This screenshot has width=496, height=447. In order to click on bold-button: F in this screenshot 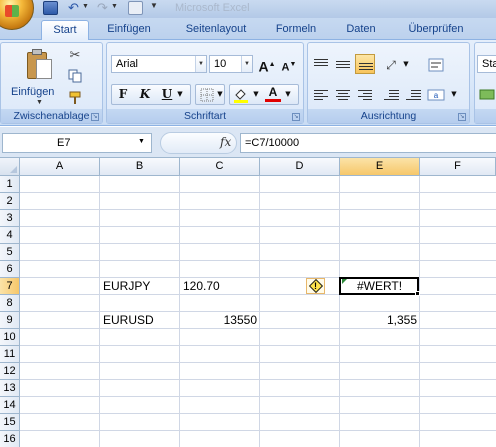, I will do `click(123, 94)`.